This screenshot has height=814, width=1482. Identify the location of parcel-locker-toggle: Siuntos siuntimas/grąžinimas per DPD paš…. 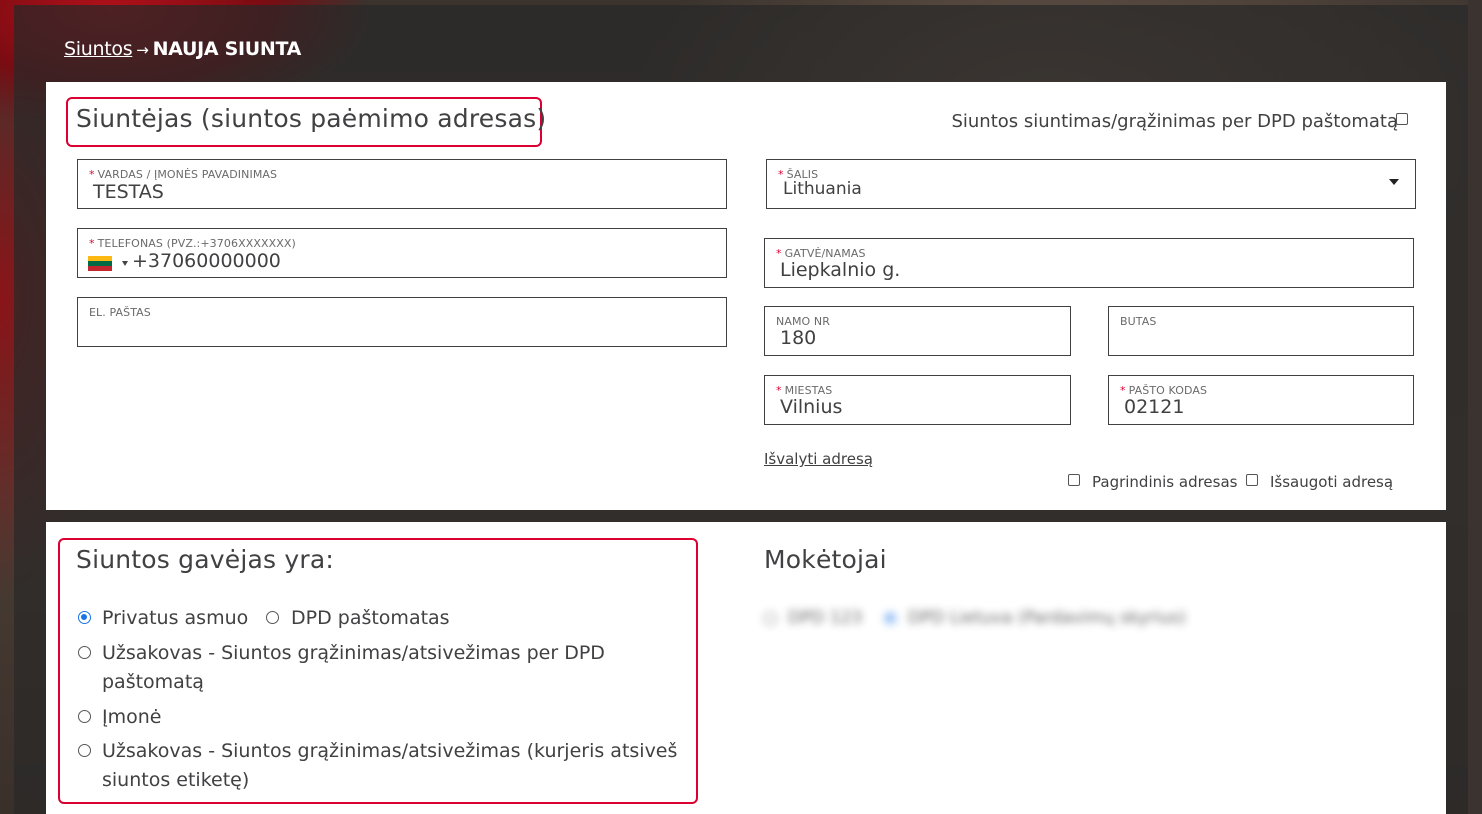
(1174, 121).